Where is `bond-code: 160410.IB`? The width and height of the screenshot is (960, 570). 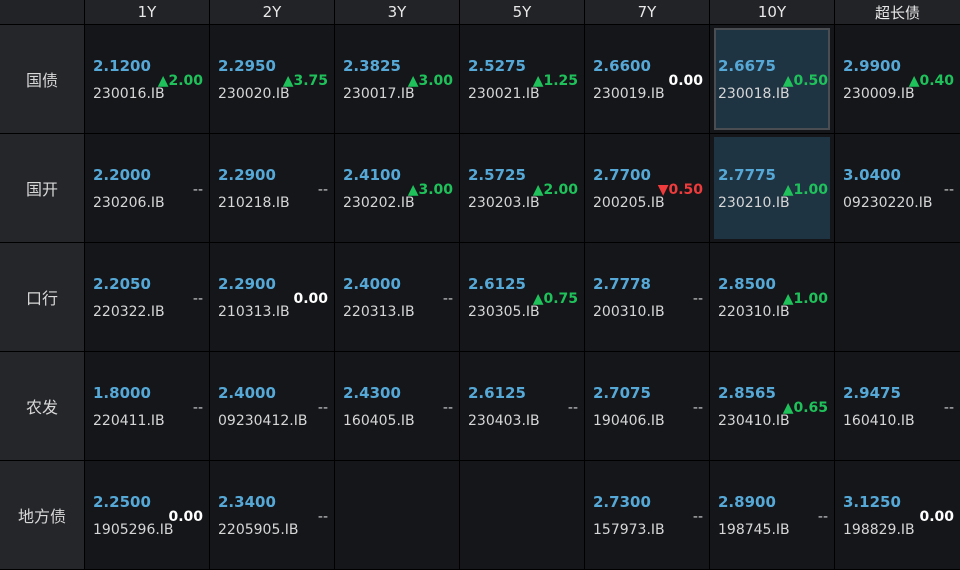 bond-code: 160410.IB is located at coordinates (879, 421).